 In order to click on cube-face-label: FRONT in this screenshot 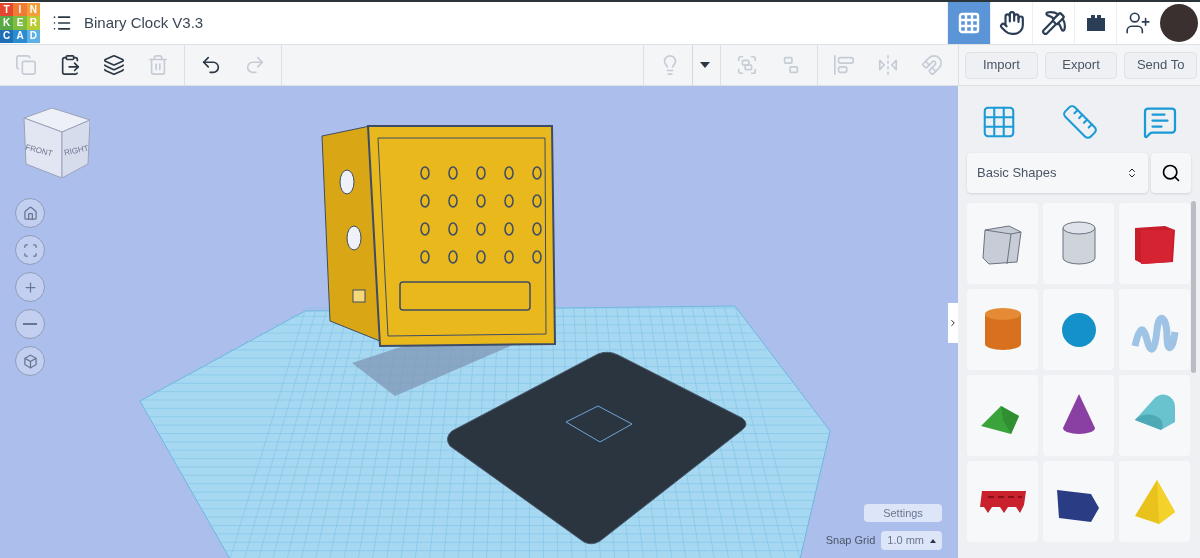, I will do `click(38, 151)`.